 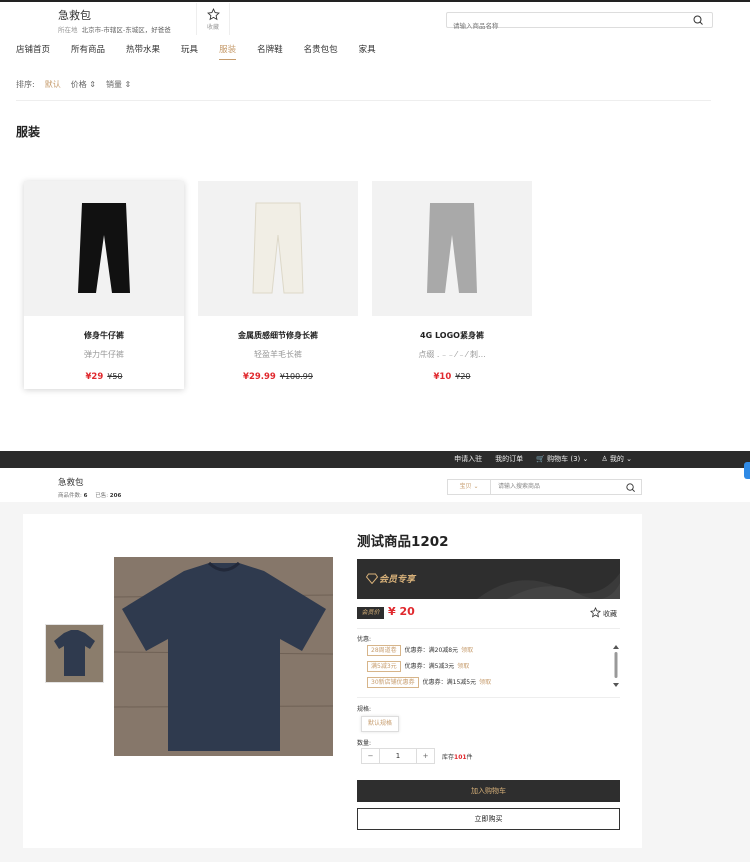 I want to click on coupon-row: 28周道卷 优惠券：满20减8元 领取, so click(x=420, y=650).